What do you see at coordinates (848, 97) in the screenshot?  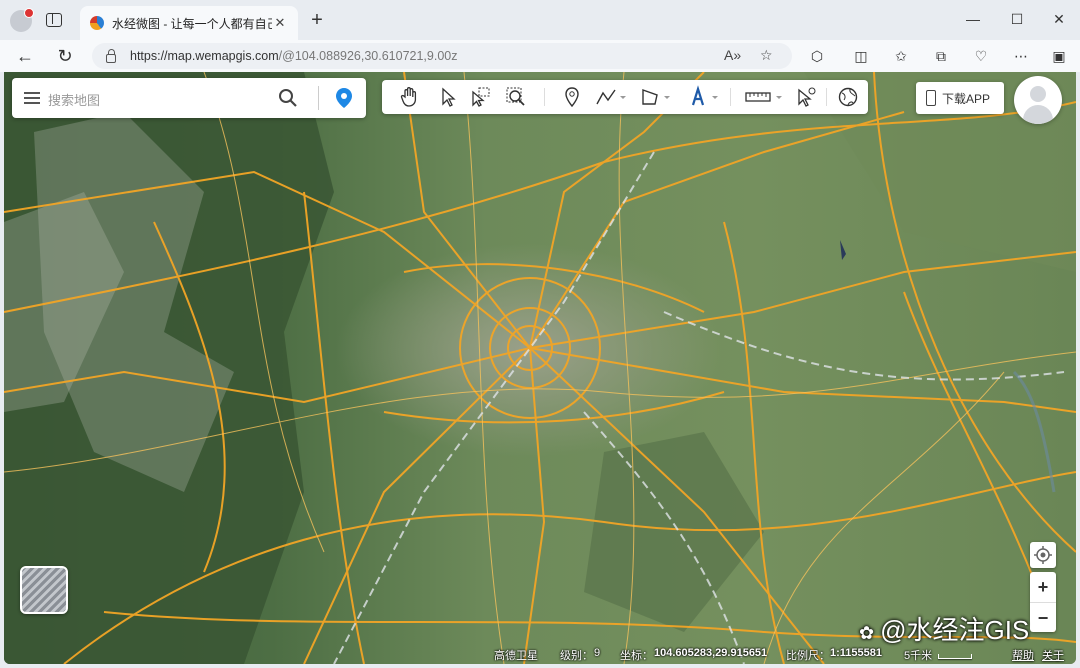 I see `globe-icon` at bounding box center [848, 97].